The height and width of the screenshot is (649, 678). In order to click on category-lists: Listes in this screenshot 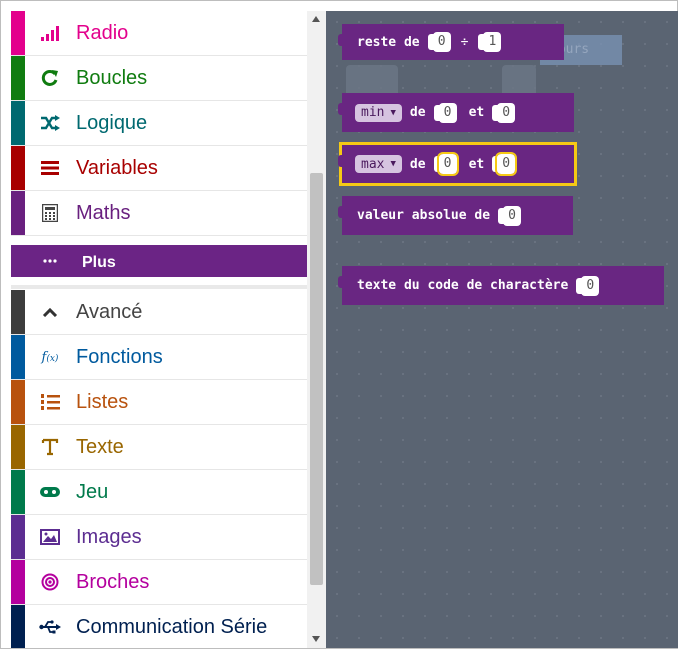, I will do `click(159, 402)`.